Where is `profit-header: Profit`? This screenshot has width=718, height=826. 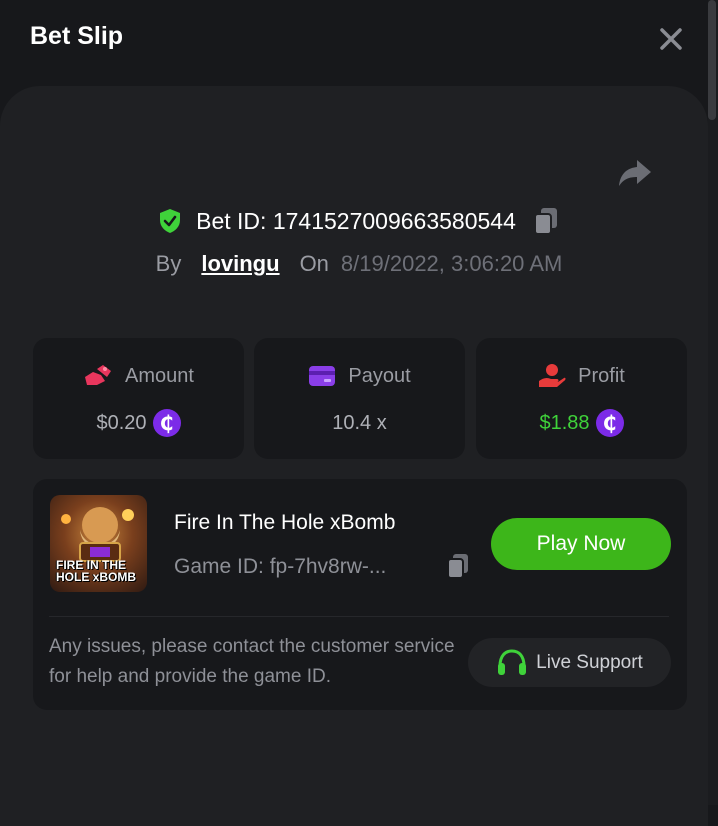
profit-header: Profit is located at coordinates (581, 376).